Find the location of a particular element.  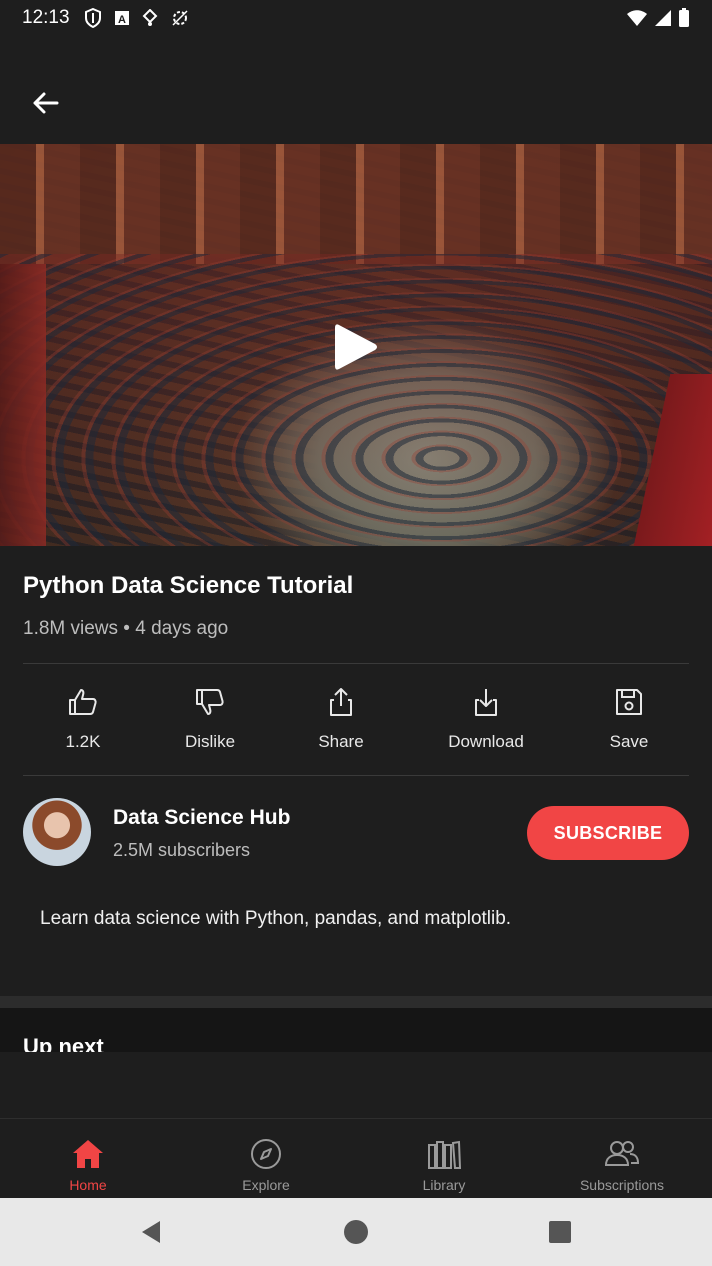

share-button: Share is located at coordinates (341, 719).